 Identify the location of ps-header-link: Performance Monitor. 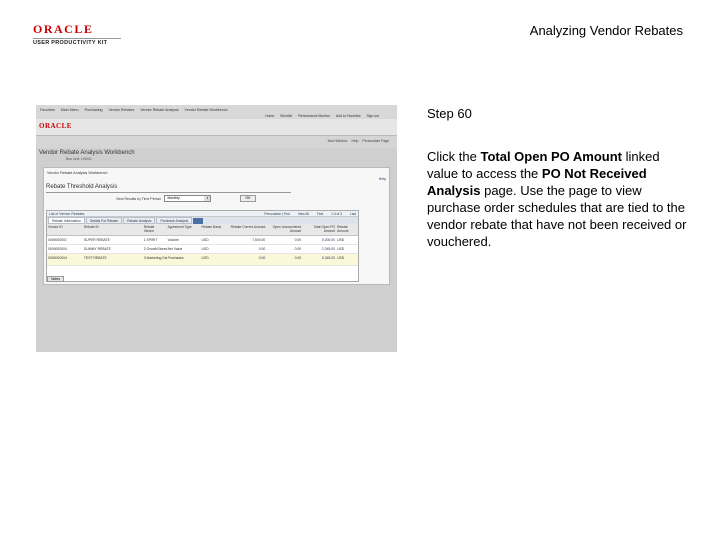
(314, 116).